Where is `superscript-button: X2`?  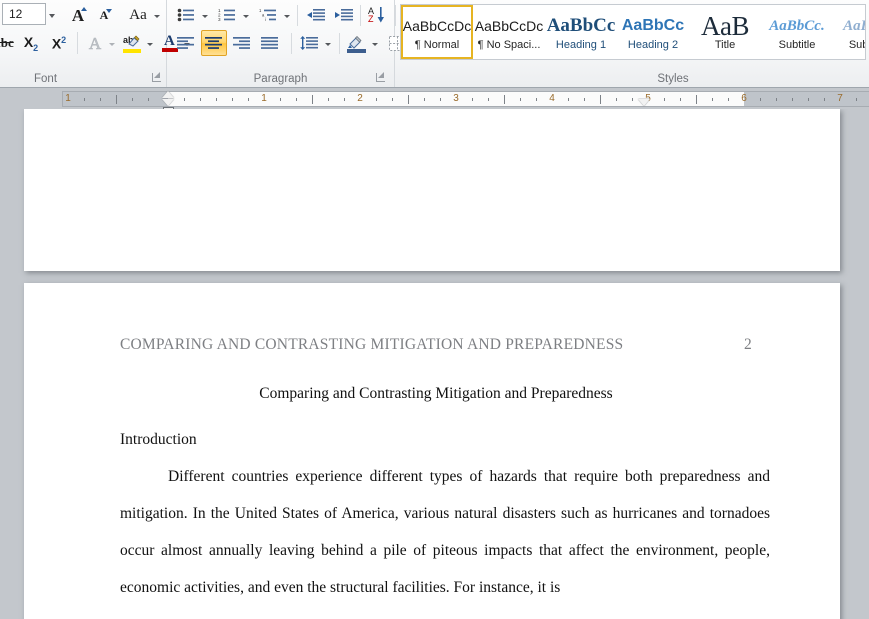
superscript-button: X2 is located at coordinates (59, 43).